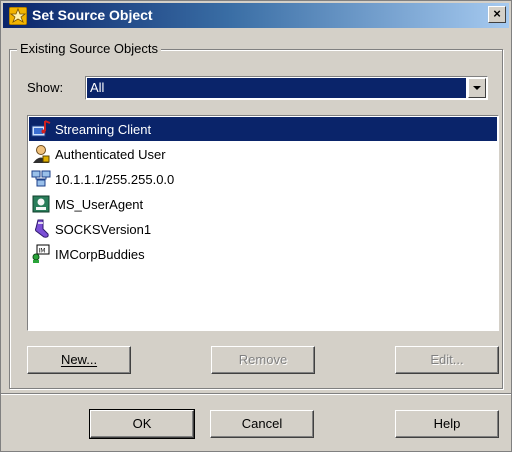 Image resolution: width=514 pixels, height=454 pixels. What do you see at coordinates (256, 15) in the screenshot?
I see `title-bar: Set Source Object ×` at bounding box center [256, 15].